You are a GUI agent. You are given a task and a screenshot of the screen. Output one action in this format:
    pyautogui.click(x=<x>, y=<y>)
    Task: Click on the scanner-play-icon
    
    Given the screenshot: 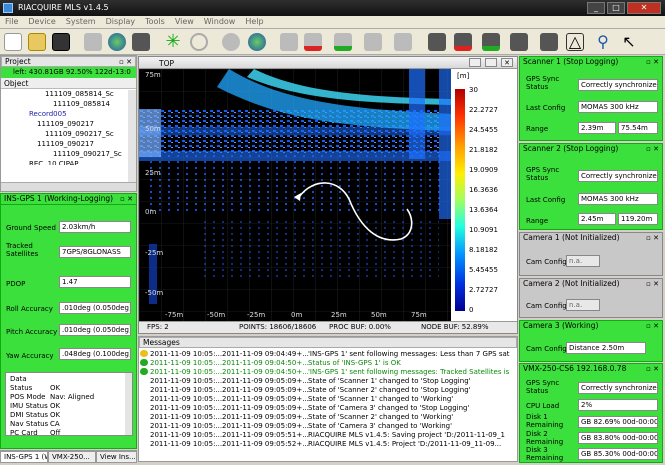 What is the action you would take?
    pyautogui.click(x=343, y=42)
    